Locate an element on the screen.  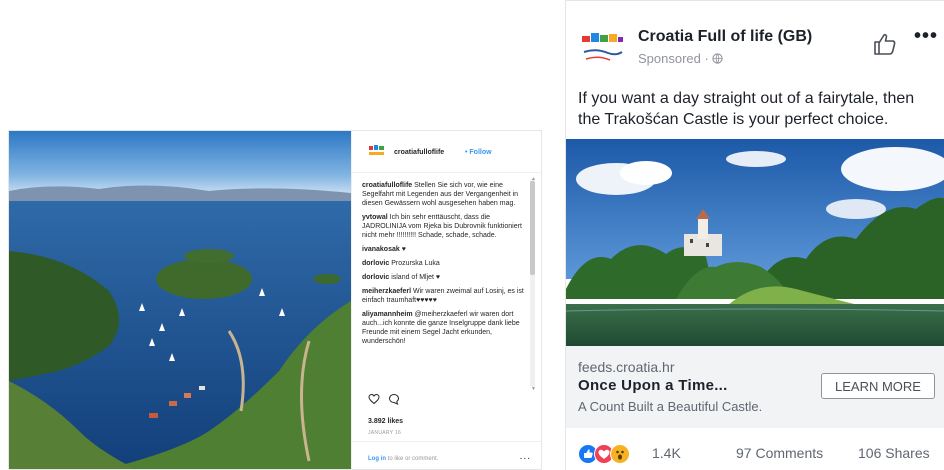
ig-comment-user: yvtowal is located at coordinates (375, 217).